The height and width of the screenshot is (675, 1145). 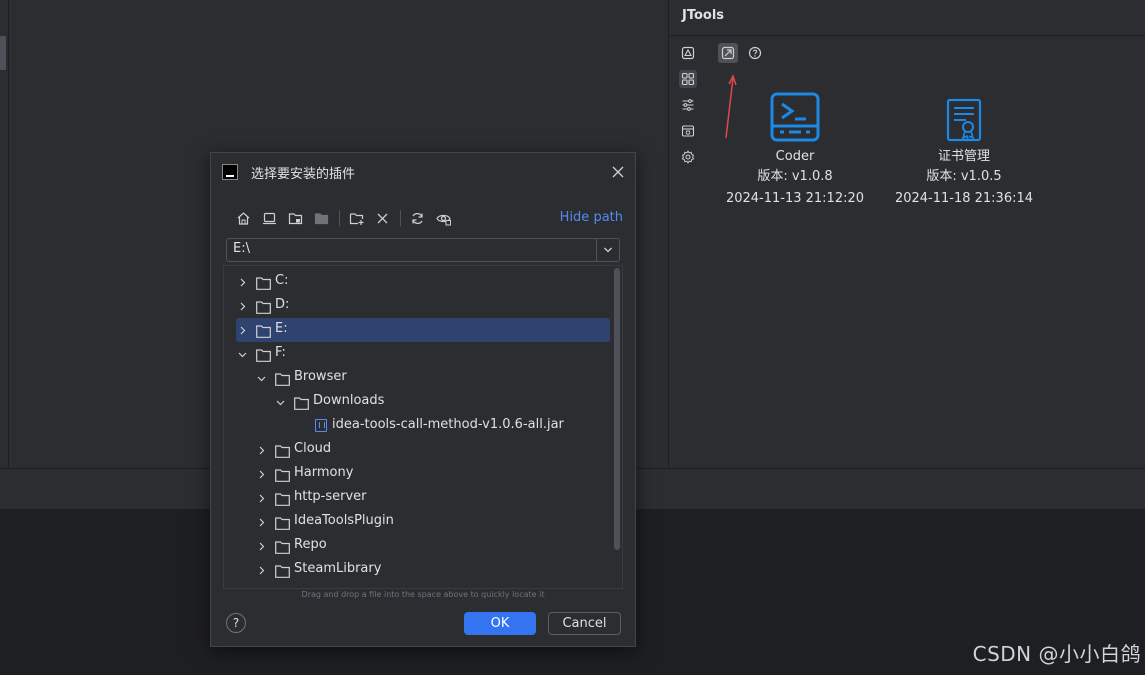 What do you see at coordinates (236, 623) in the screenshot?
I see `help-button: ?` at bounding box center [236, 623].